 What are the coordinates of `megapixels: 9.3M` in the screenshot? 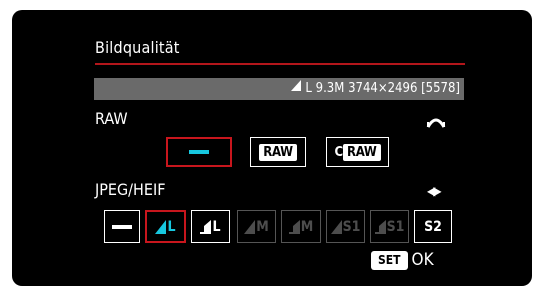 It's located at (330, 88).